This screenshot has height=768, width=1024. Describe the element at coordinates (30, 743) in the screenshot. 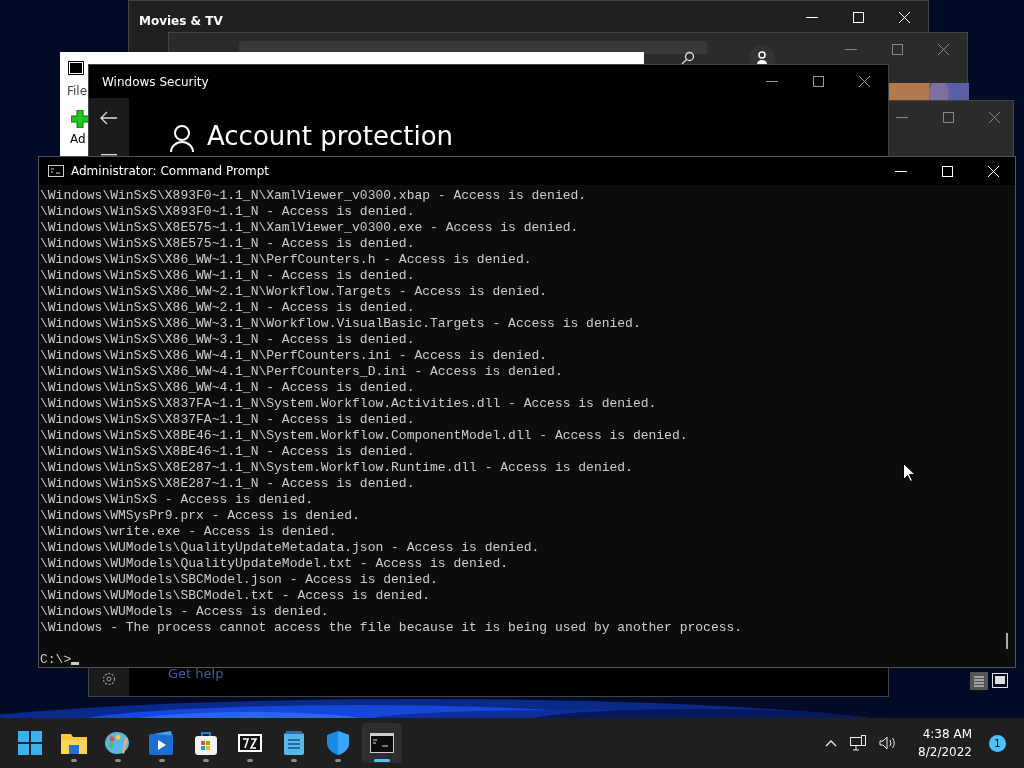

I see `windows-logo-icon` at that location.